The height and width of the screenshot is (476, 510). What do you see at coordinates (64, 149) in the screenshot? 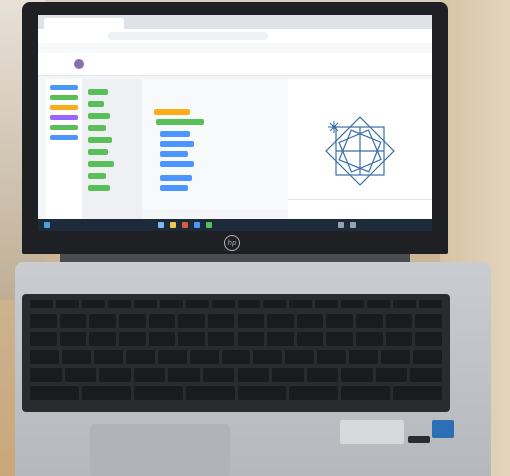
I see `block-categories` at bounding box center [64, 149].